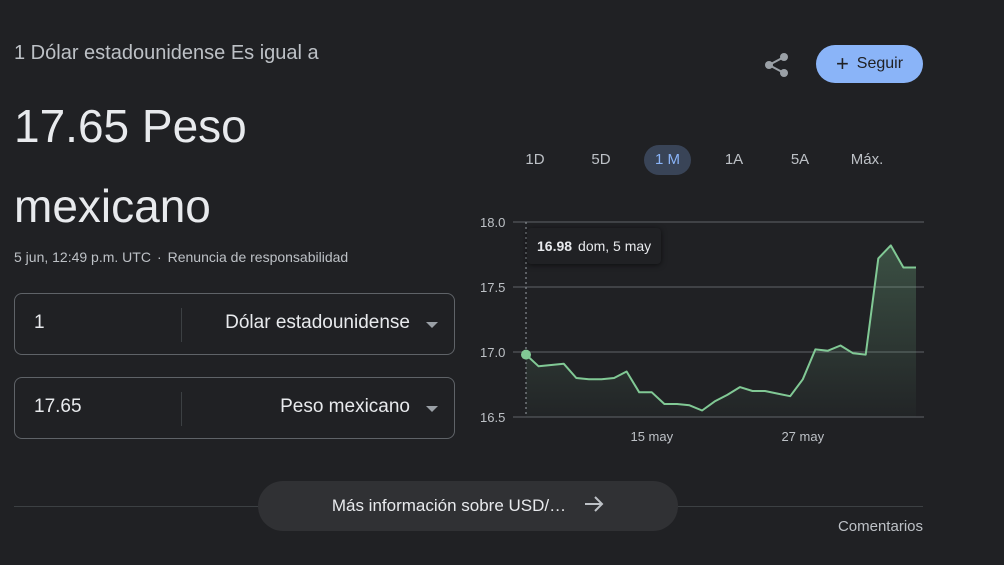 This screenshot has width=1004, height=565. I want to click on to-currency-field: 17.65 Peso mexicano, so click(234, 408).